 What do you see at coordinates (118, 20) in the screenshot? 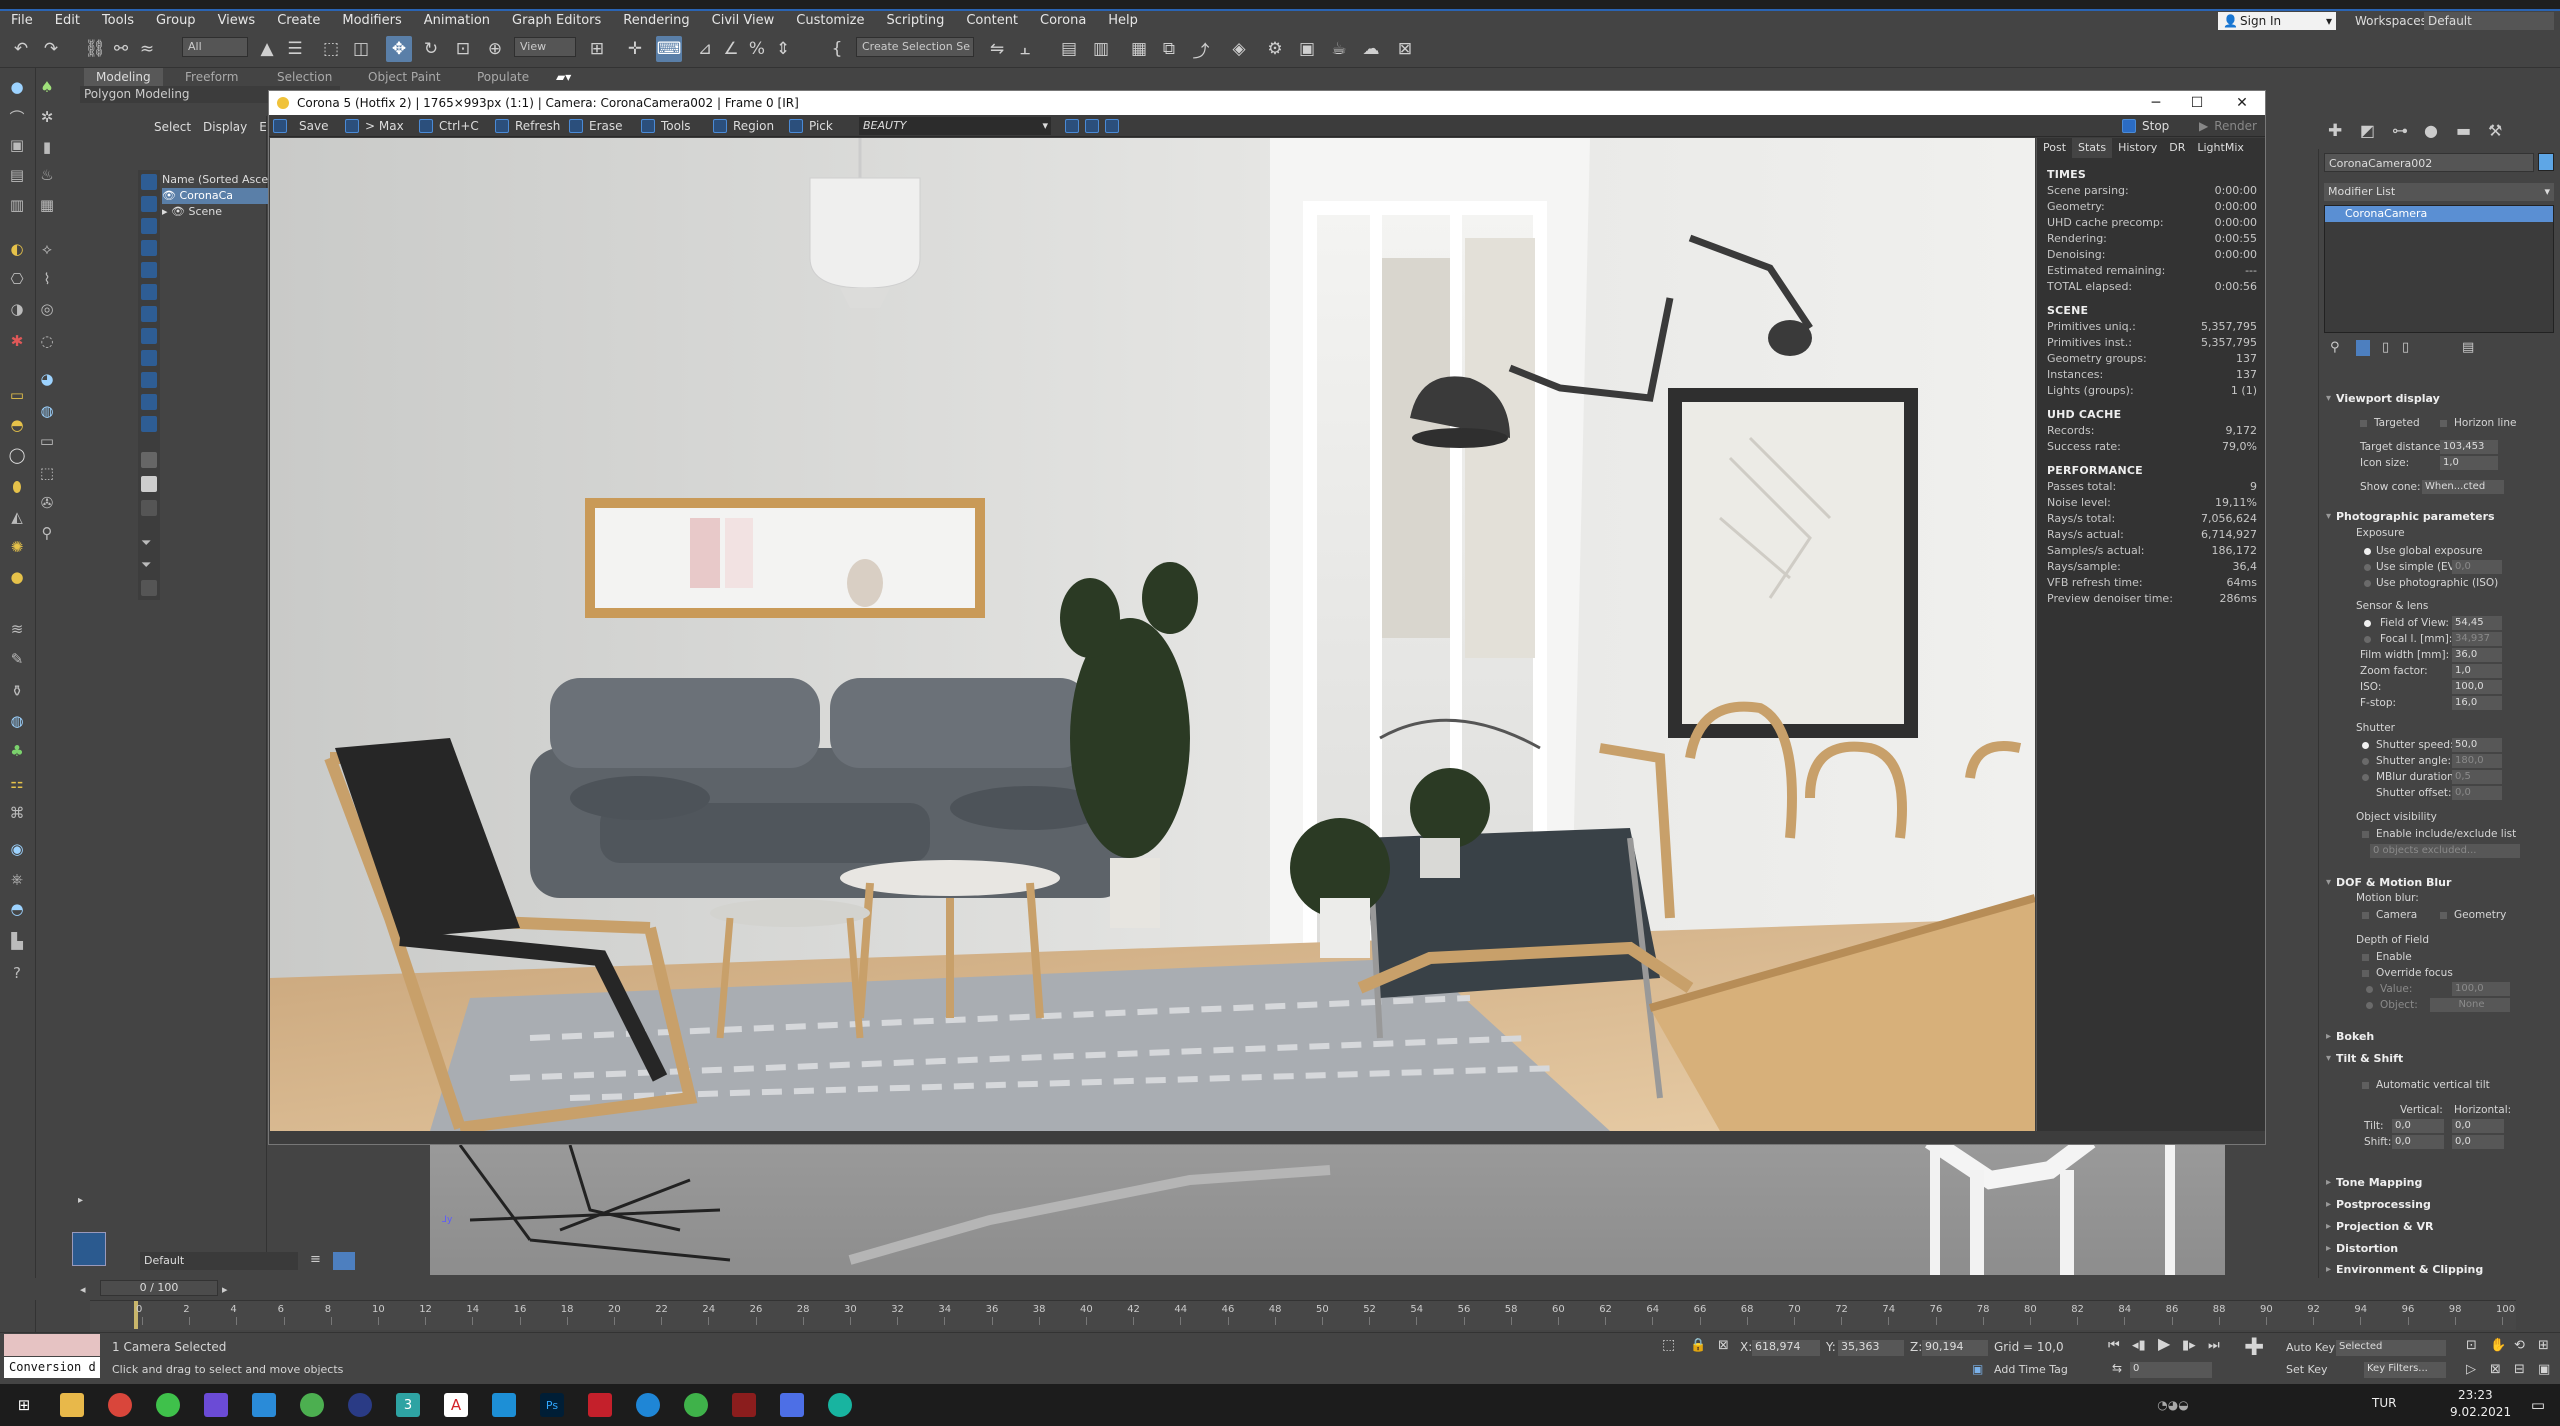
I see `menu-tools: Tools` at bounding box center [118, 20].